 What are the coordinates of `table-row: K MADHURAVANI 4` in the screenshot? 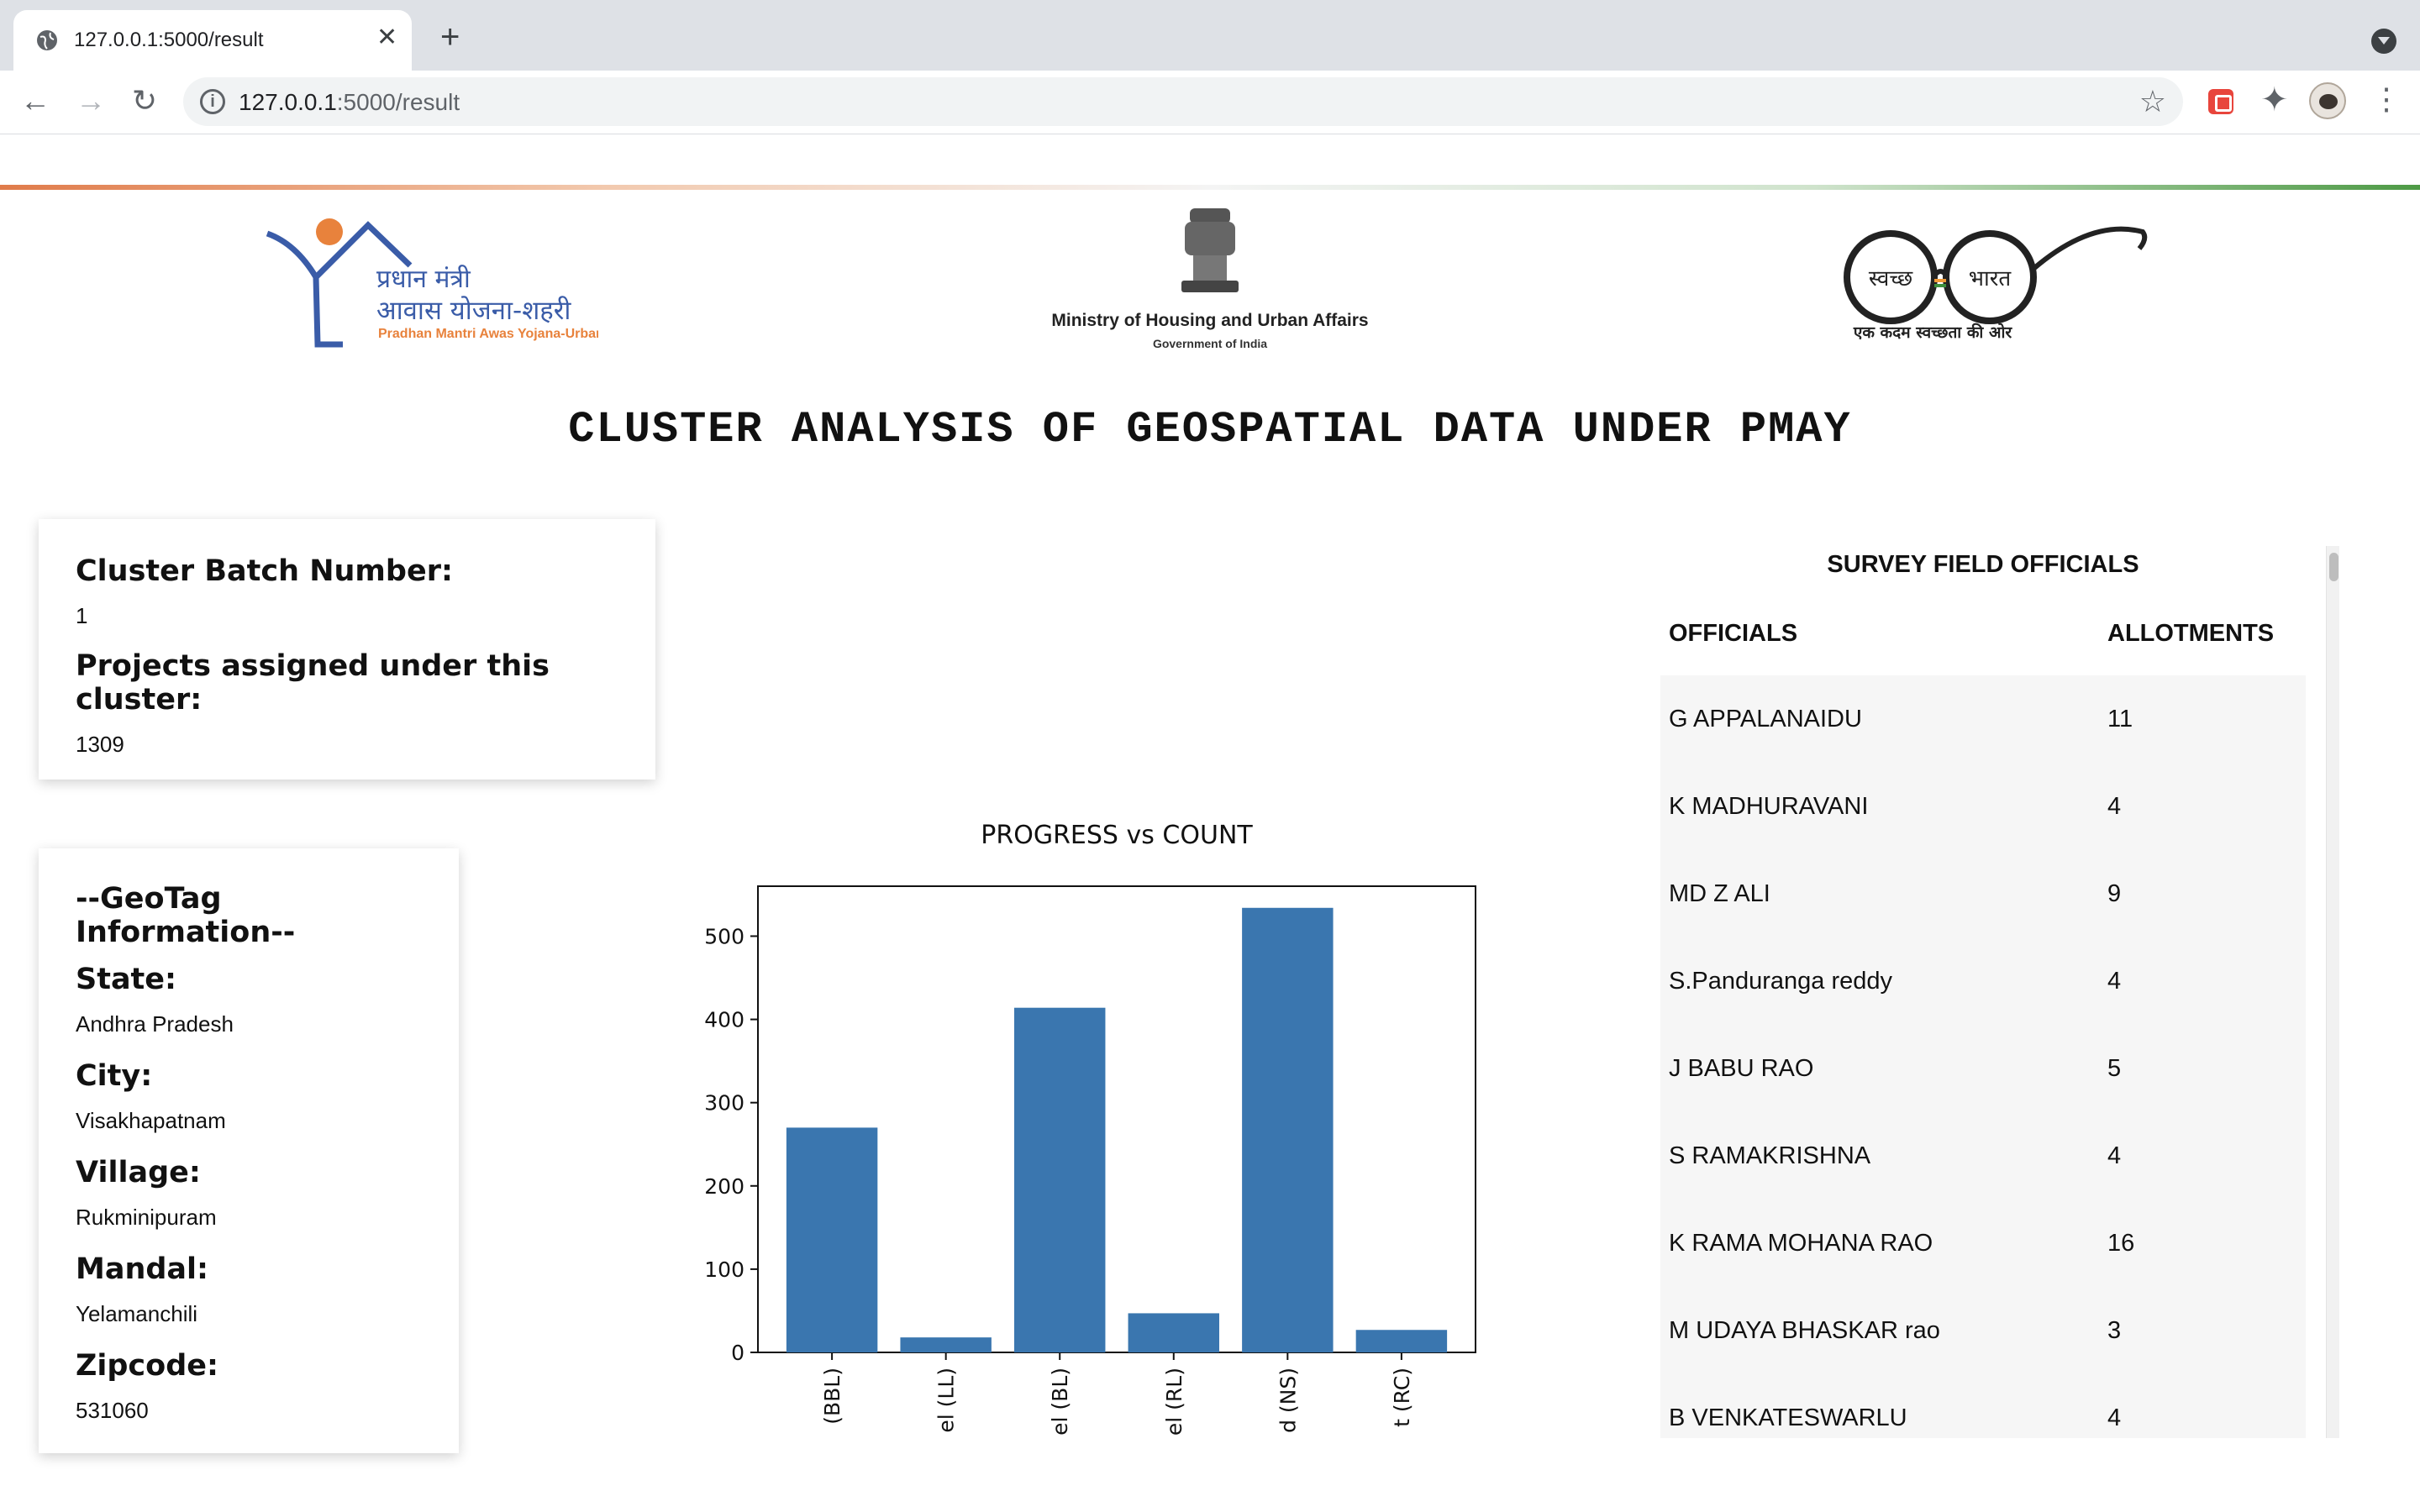 It's located at (1983, 806).